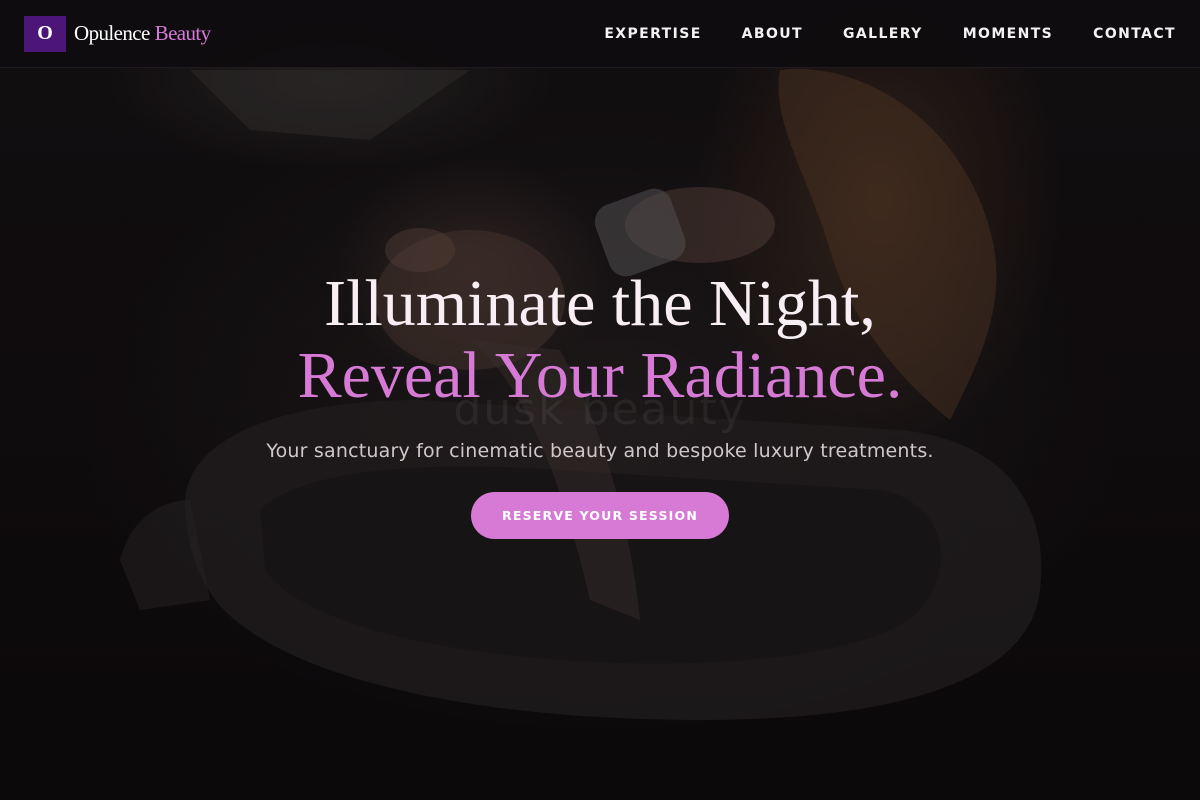 This screenshot has height=800, width=1200. What do you see at coordinates (1134, 34) in the screenshot?
I see `nav-link-contact: CONTACT` at bounding box center [1134, 34].